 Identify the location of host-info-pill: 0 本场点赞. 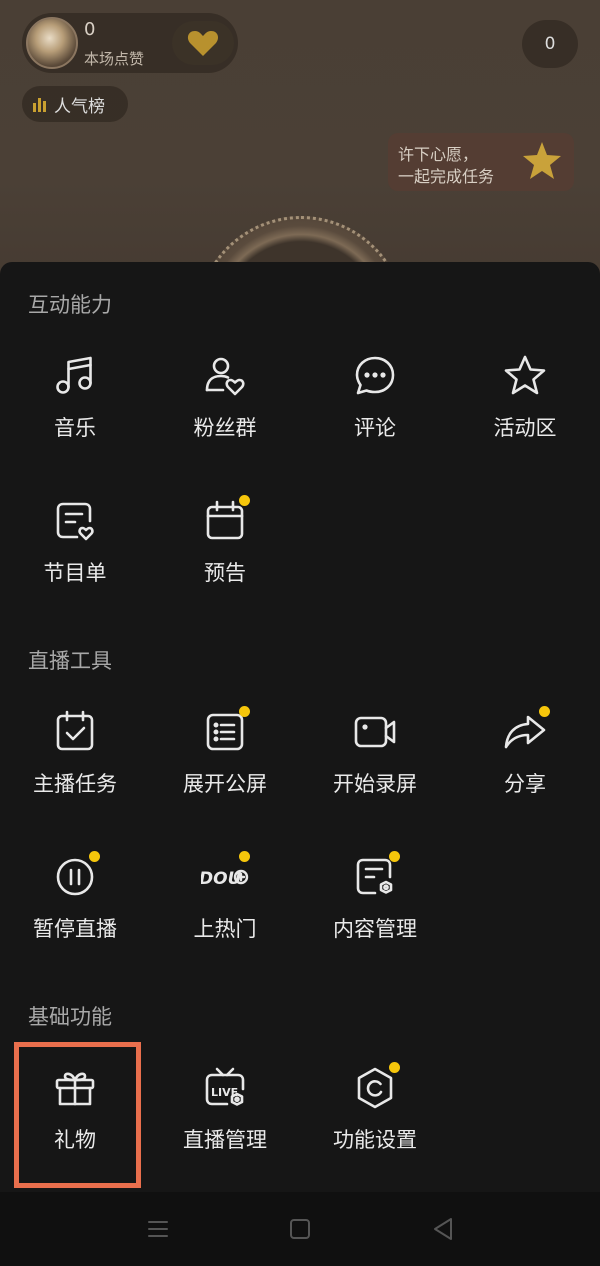
(130, 43).